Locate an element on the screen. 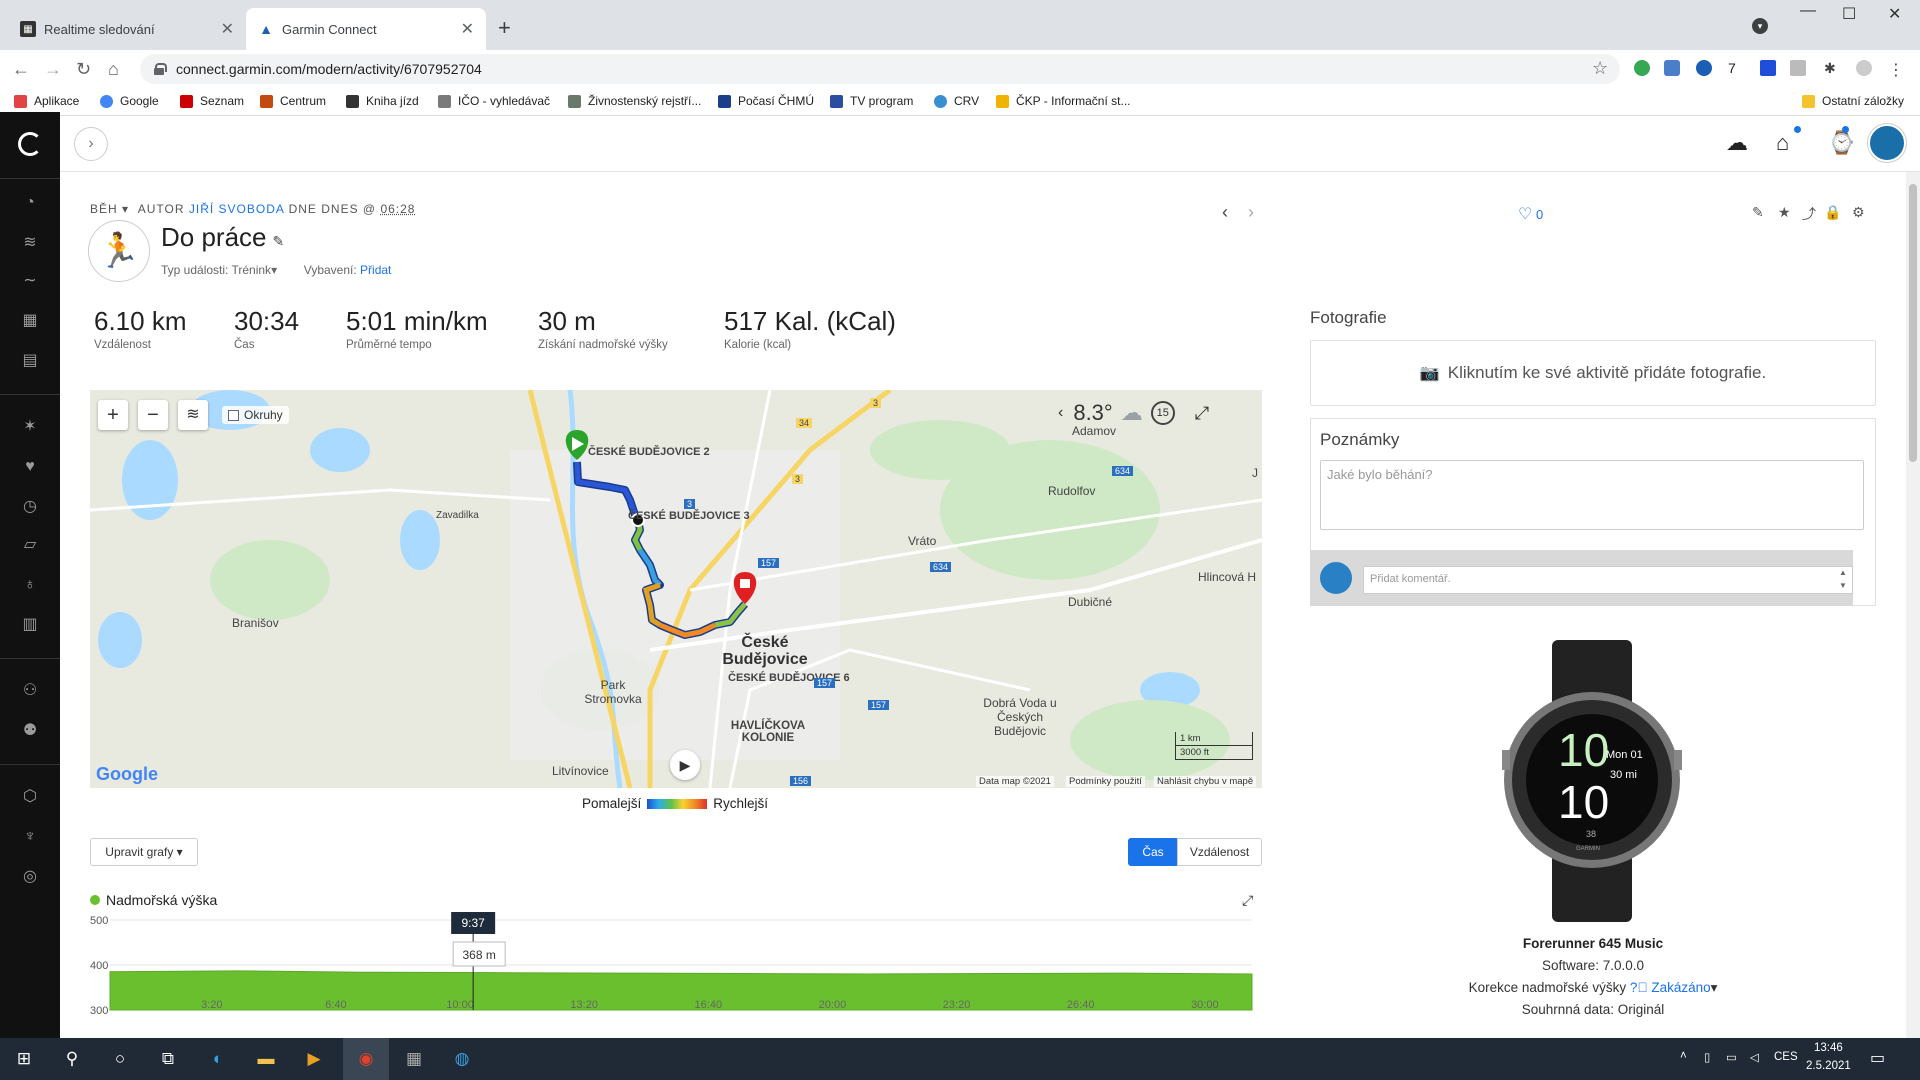  network-icon: ▭ is located at coordinates (1731, 1057).